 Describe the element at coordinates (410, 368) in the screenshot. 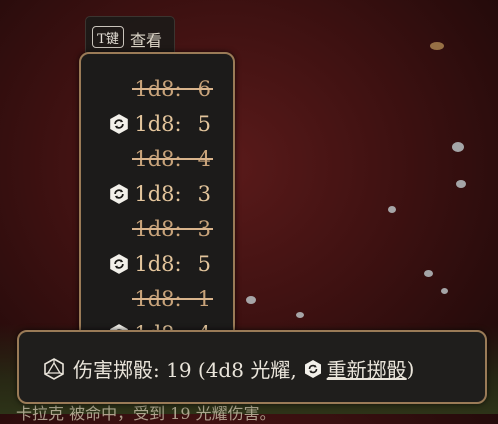

I see `damage-roll-close-paren: )` at that location.